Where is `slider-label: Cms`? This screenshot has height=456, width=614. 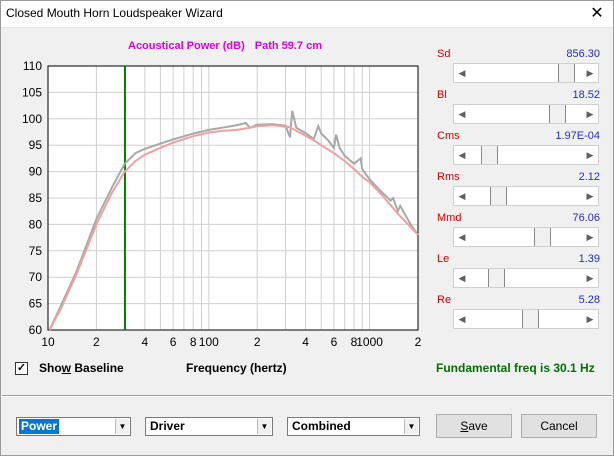 slider-label: Cms is located at coordinates (448, 136).